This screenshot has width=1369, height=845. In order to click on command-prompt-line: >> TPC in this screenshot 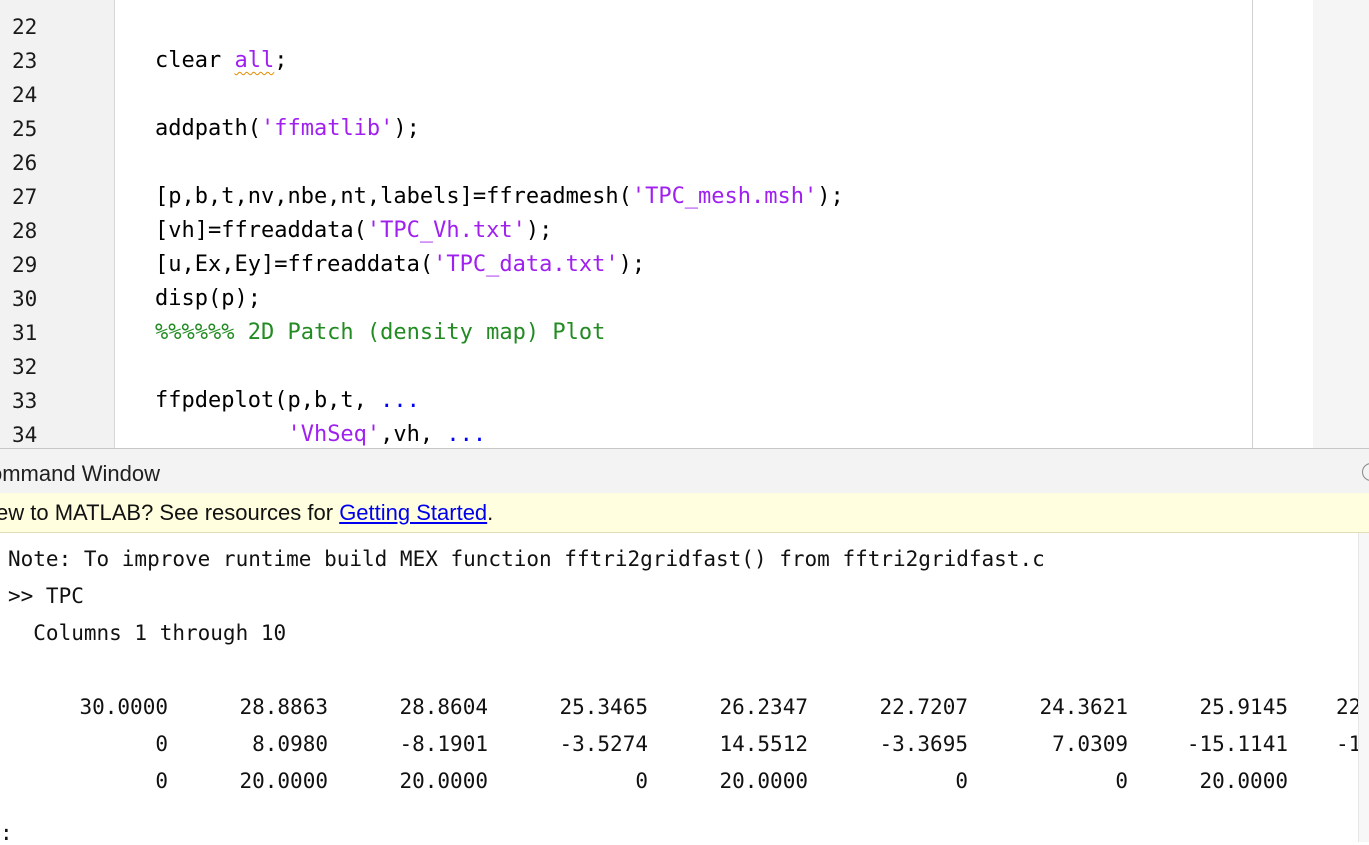, I will do `click(46, 596)`.